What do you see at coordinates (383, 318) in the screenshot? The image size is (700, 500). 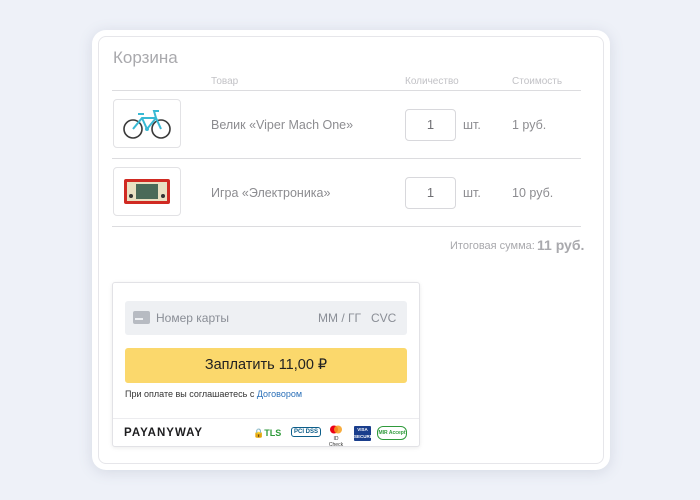 I see `cvc-placeholder: CVC` at bounding box center [383, 318].